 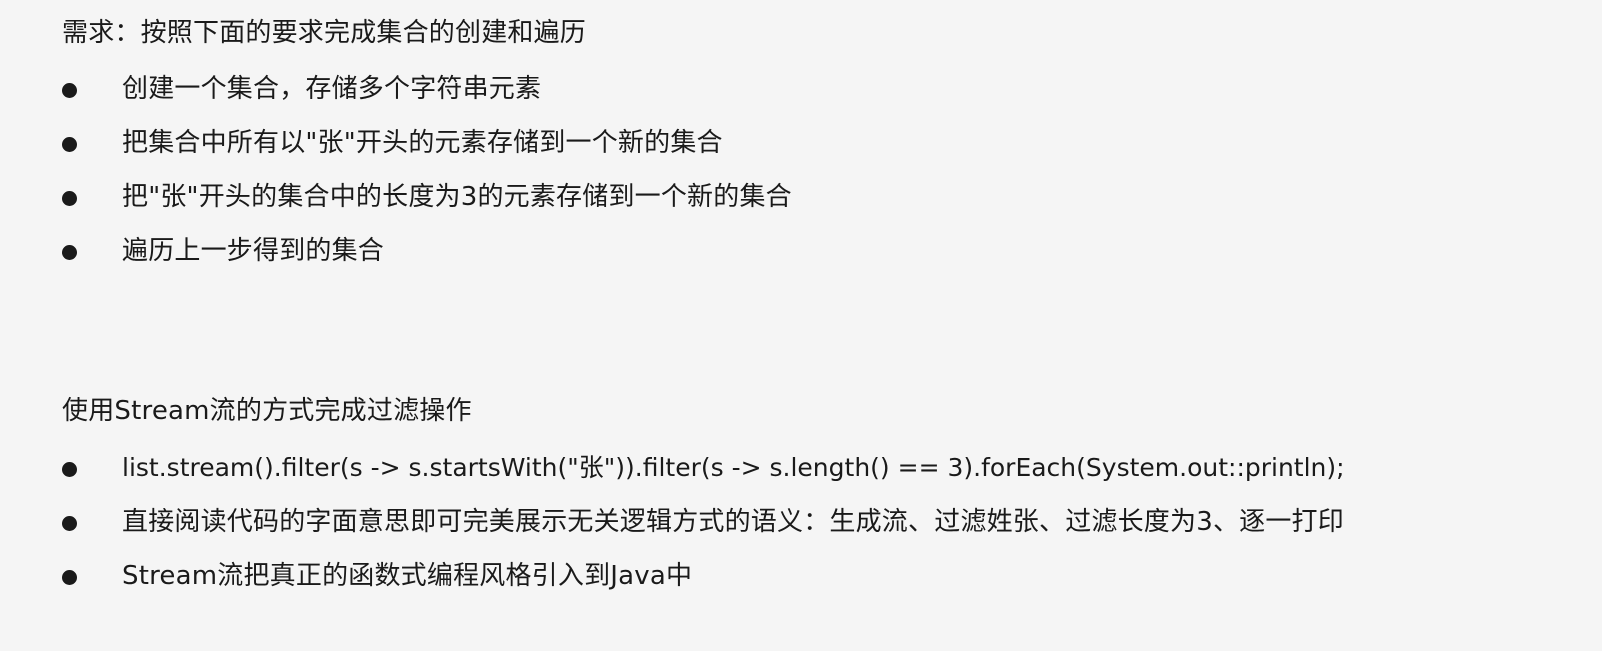 What do you see at coordinates (324, 33) in the screenshot?
I see `requirements-heading: 需求：按照下面的要求完成集合的创建和遍历` at bounding box center [324, 33].